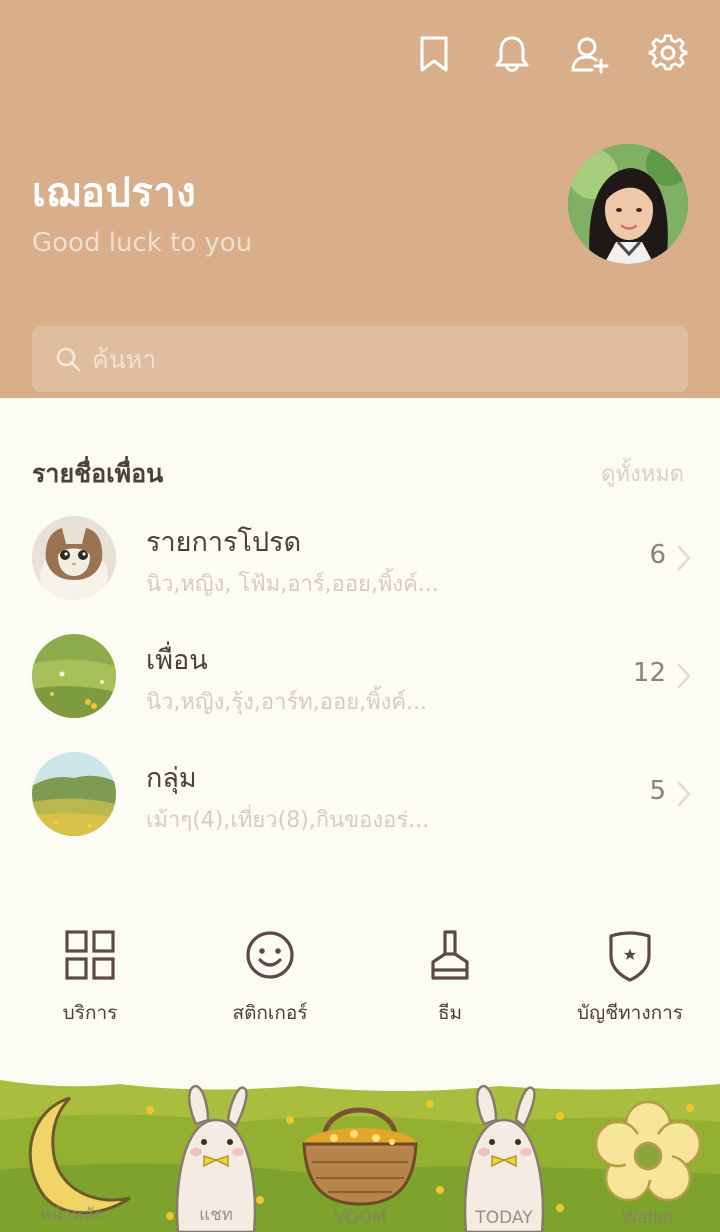 Image resolution: width=720 pixels, height=1232 pixels. I want to click on list-item-title: รายการโปรด, so click(224, 542).